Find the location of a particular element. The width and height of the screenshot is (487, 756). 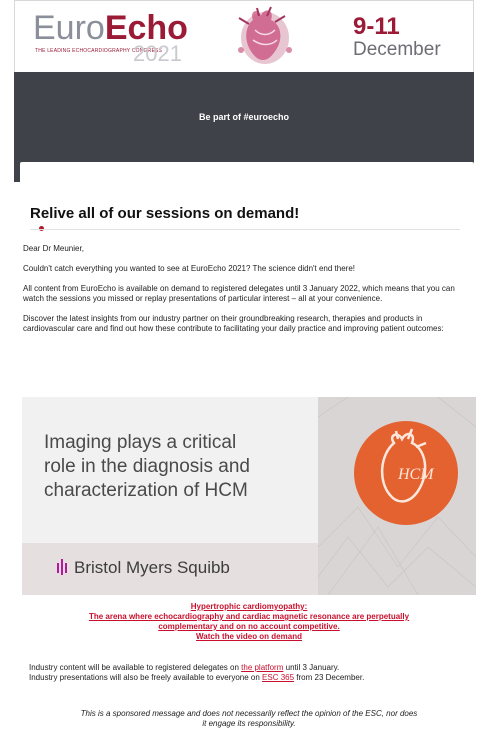

card-title: Relive all of our sessions on demand! is located at coordinates (165, 213).